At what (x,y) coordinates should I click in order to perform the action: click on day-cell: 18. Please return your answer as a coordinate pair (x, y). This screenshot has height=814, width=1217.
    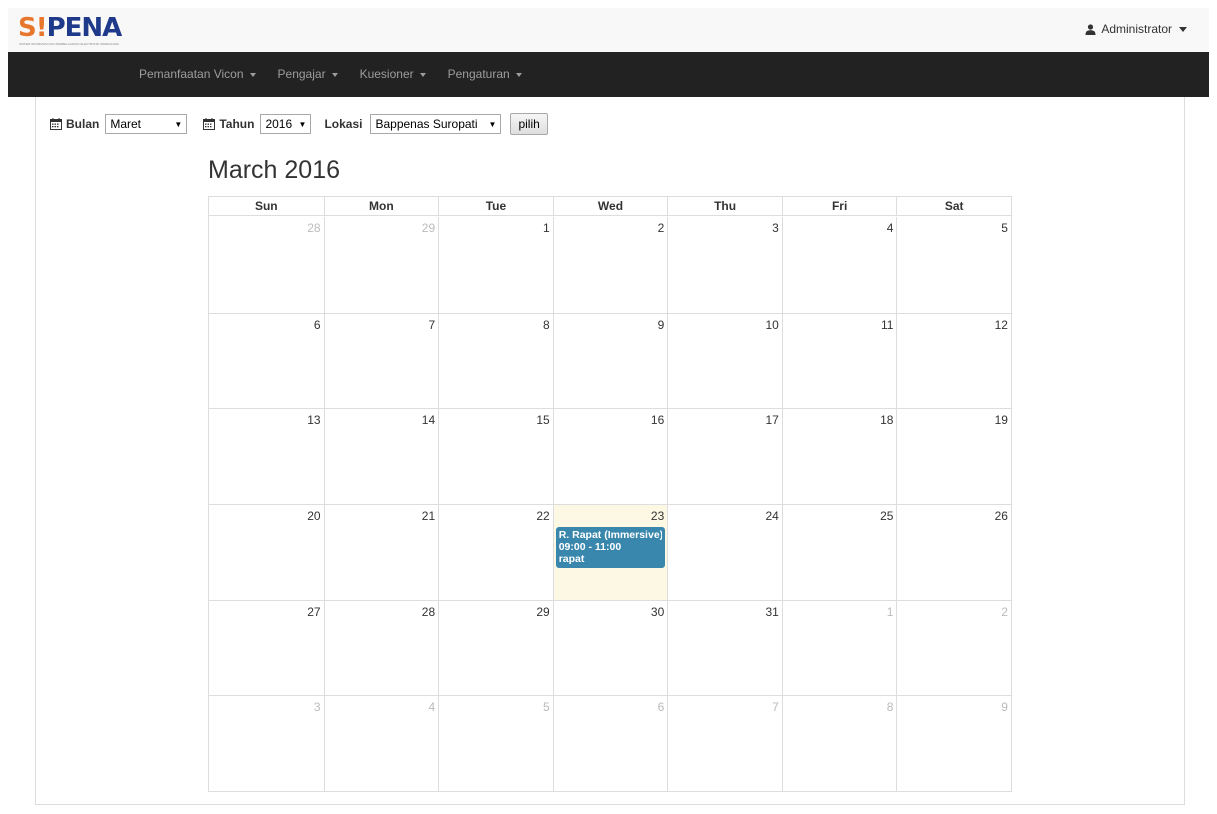
    Looking at the image, I should click on (839, 456).